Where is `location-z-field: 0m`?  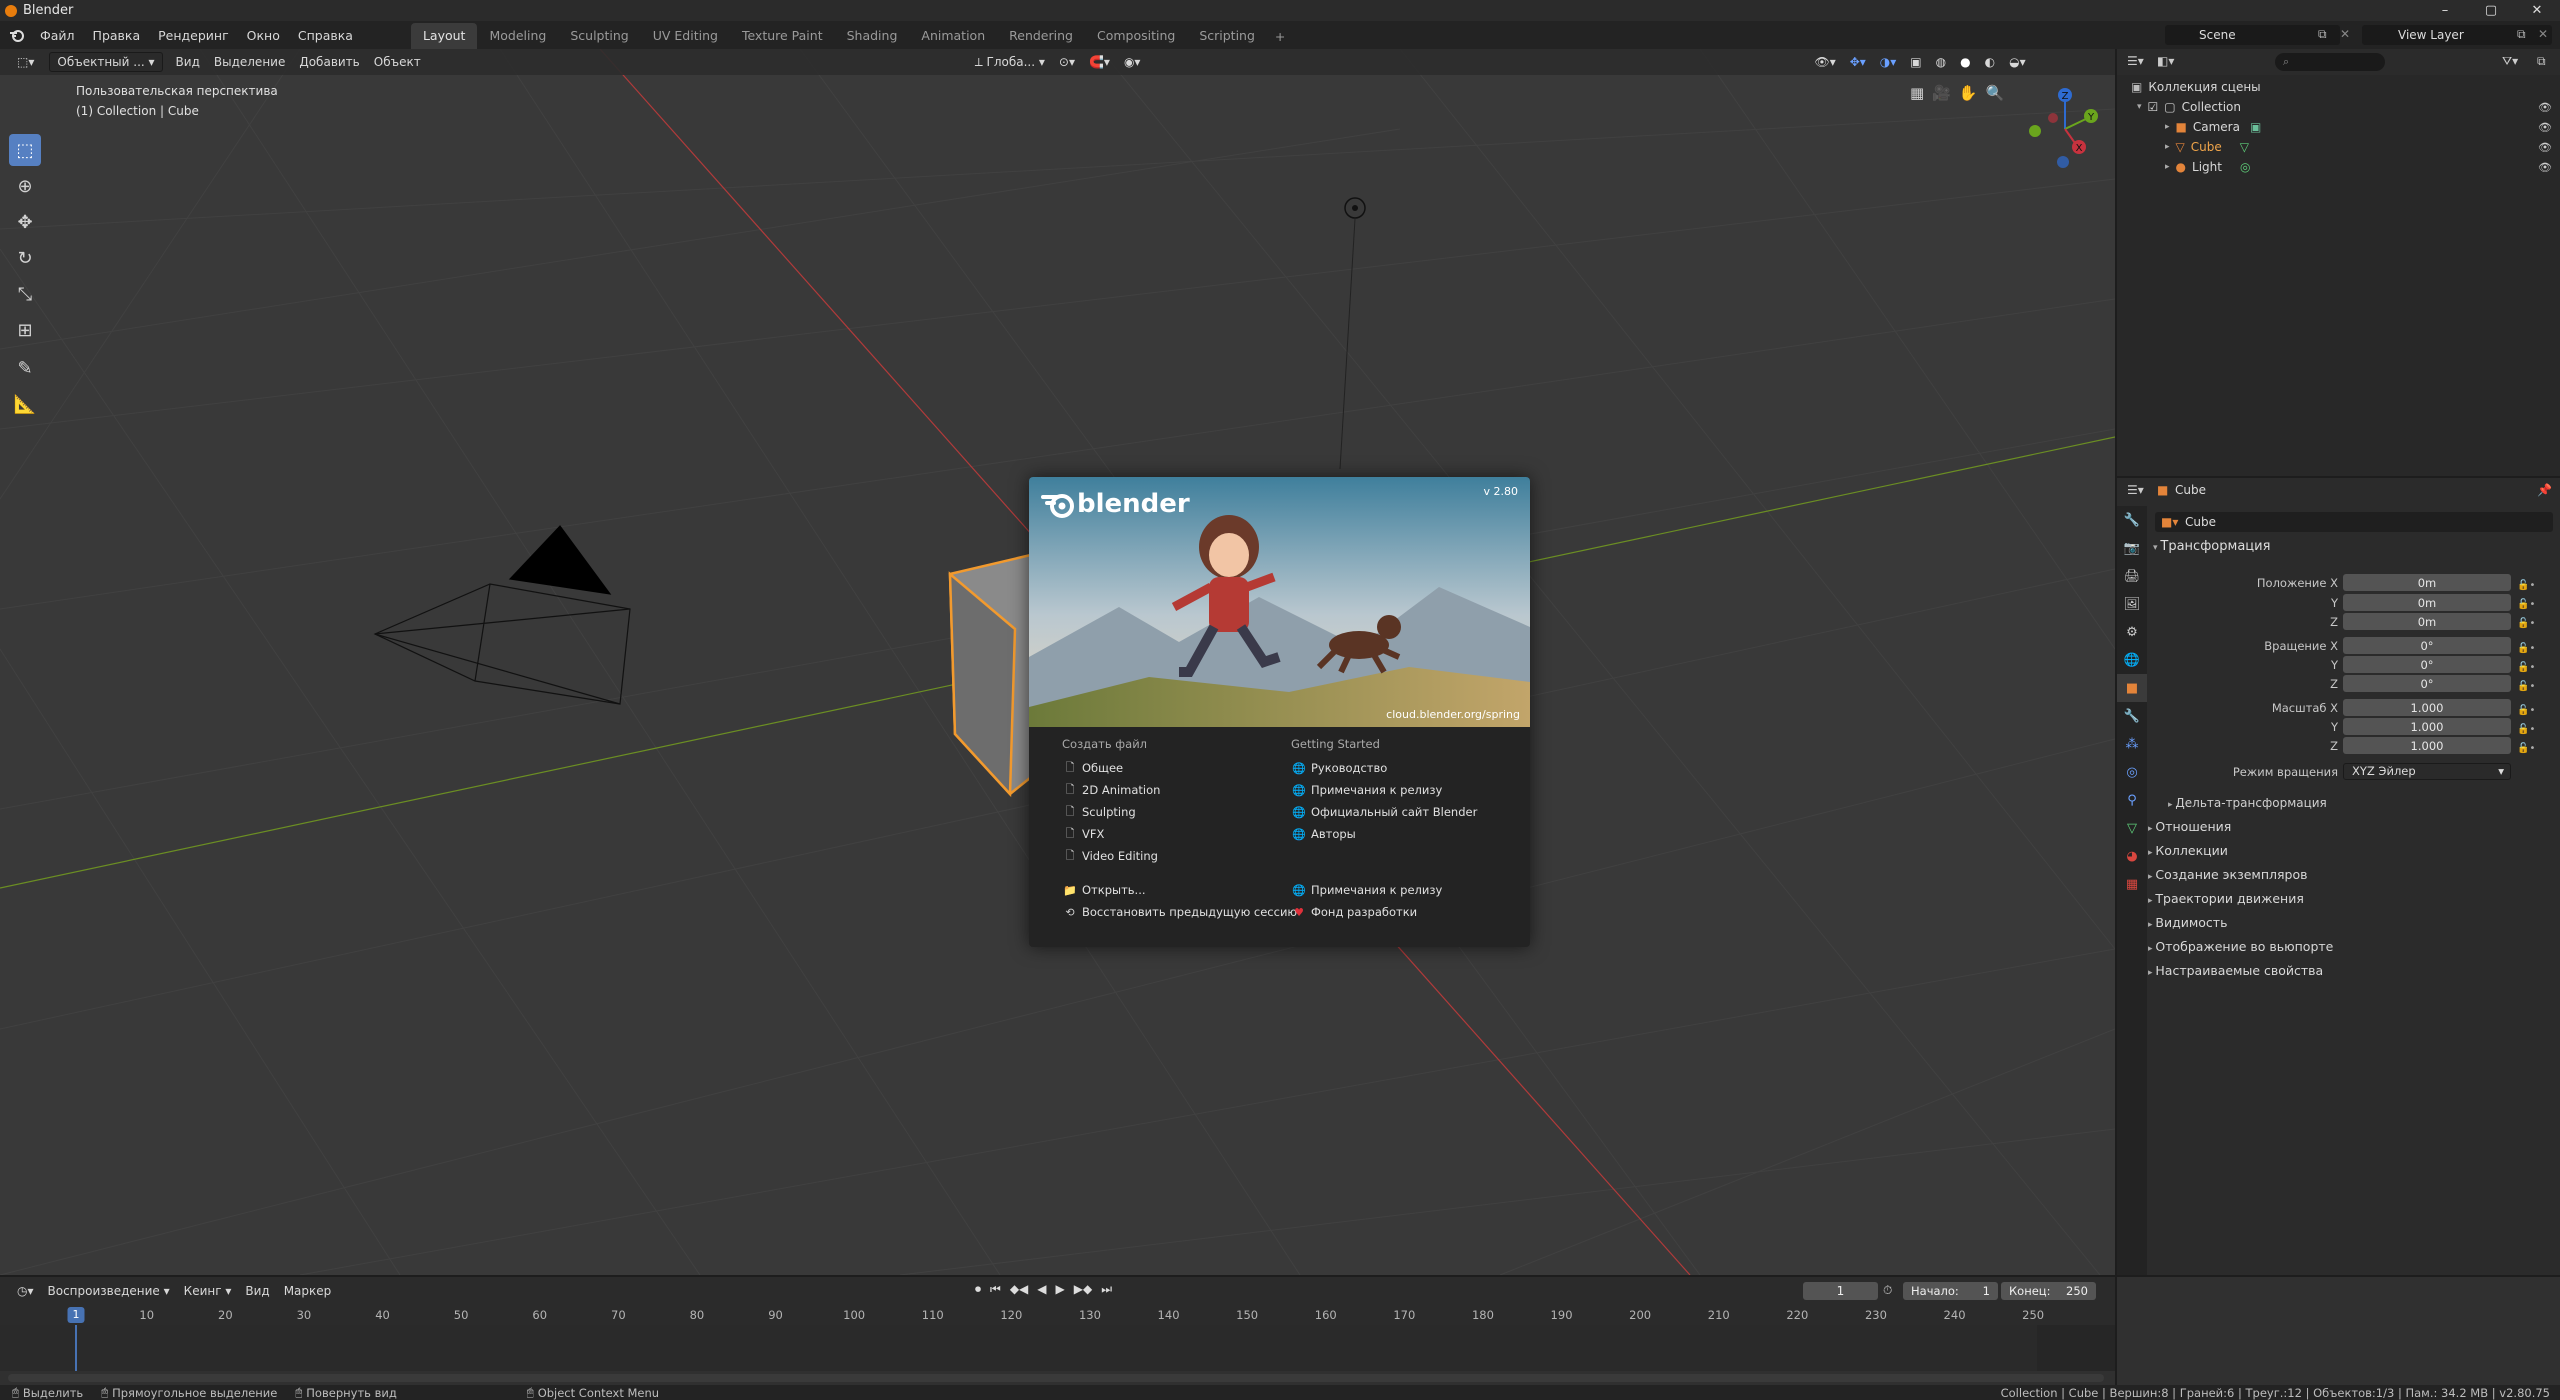 location-z-field: 0m is located at coordinates (2427, 621).